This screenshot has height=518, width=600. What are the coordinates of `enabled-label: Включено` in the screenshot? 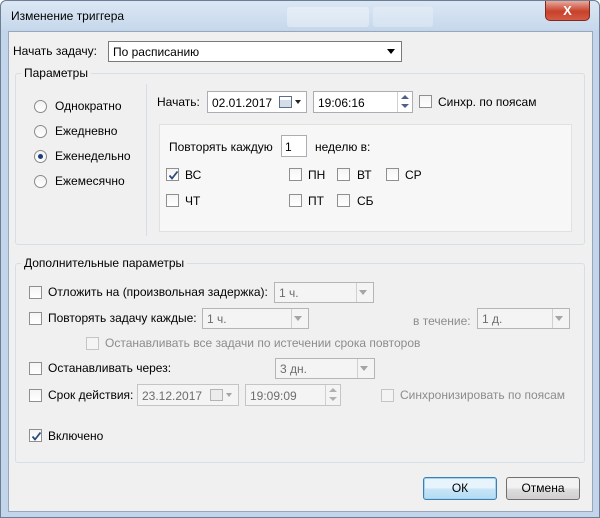 It's located at (76, 436).